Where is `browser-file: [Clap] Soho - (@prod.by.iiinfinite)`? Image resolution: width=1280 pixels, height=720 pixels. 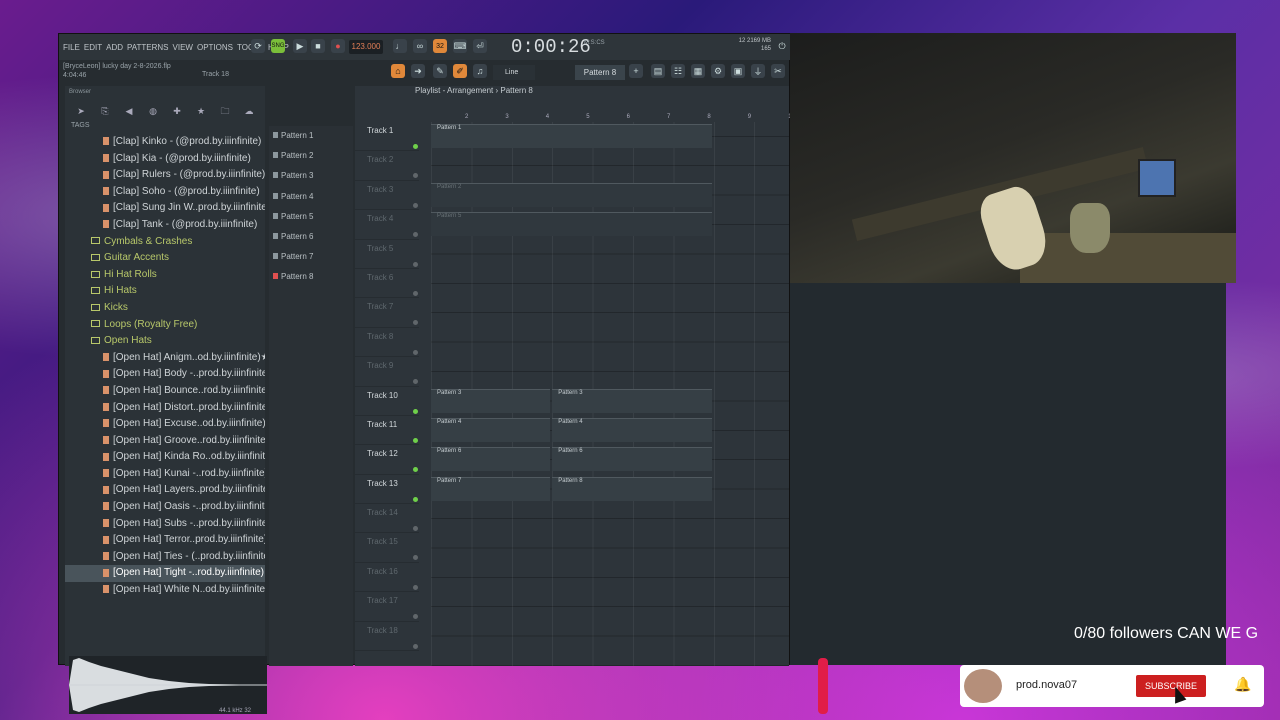
browser-file: [Clap] Soho - (@prod.by.iiinfinite) is located at coordinates (165, 192).